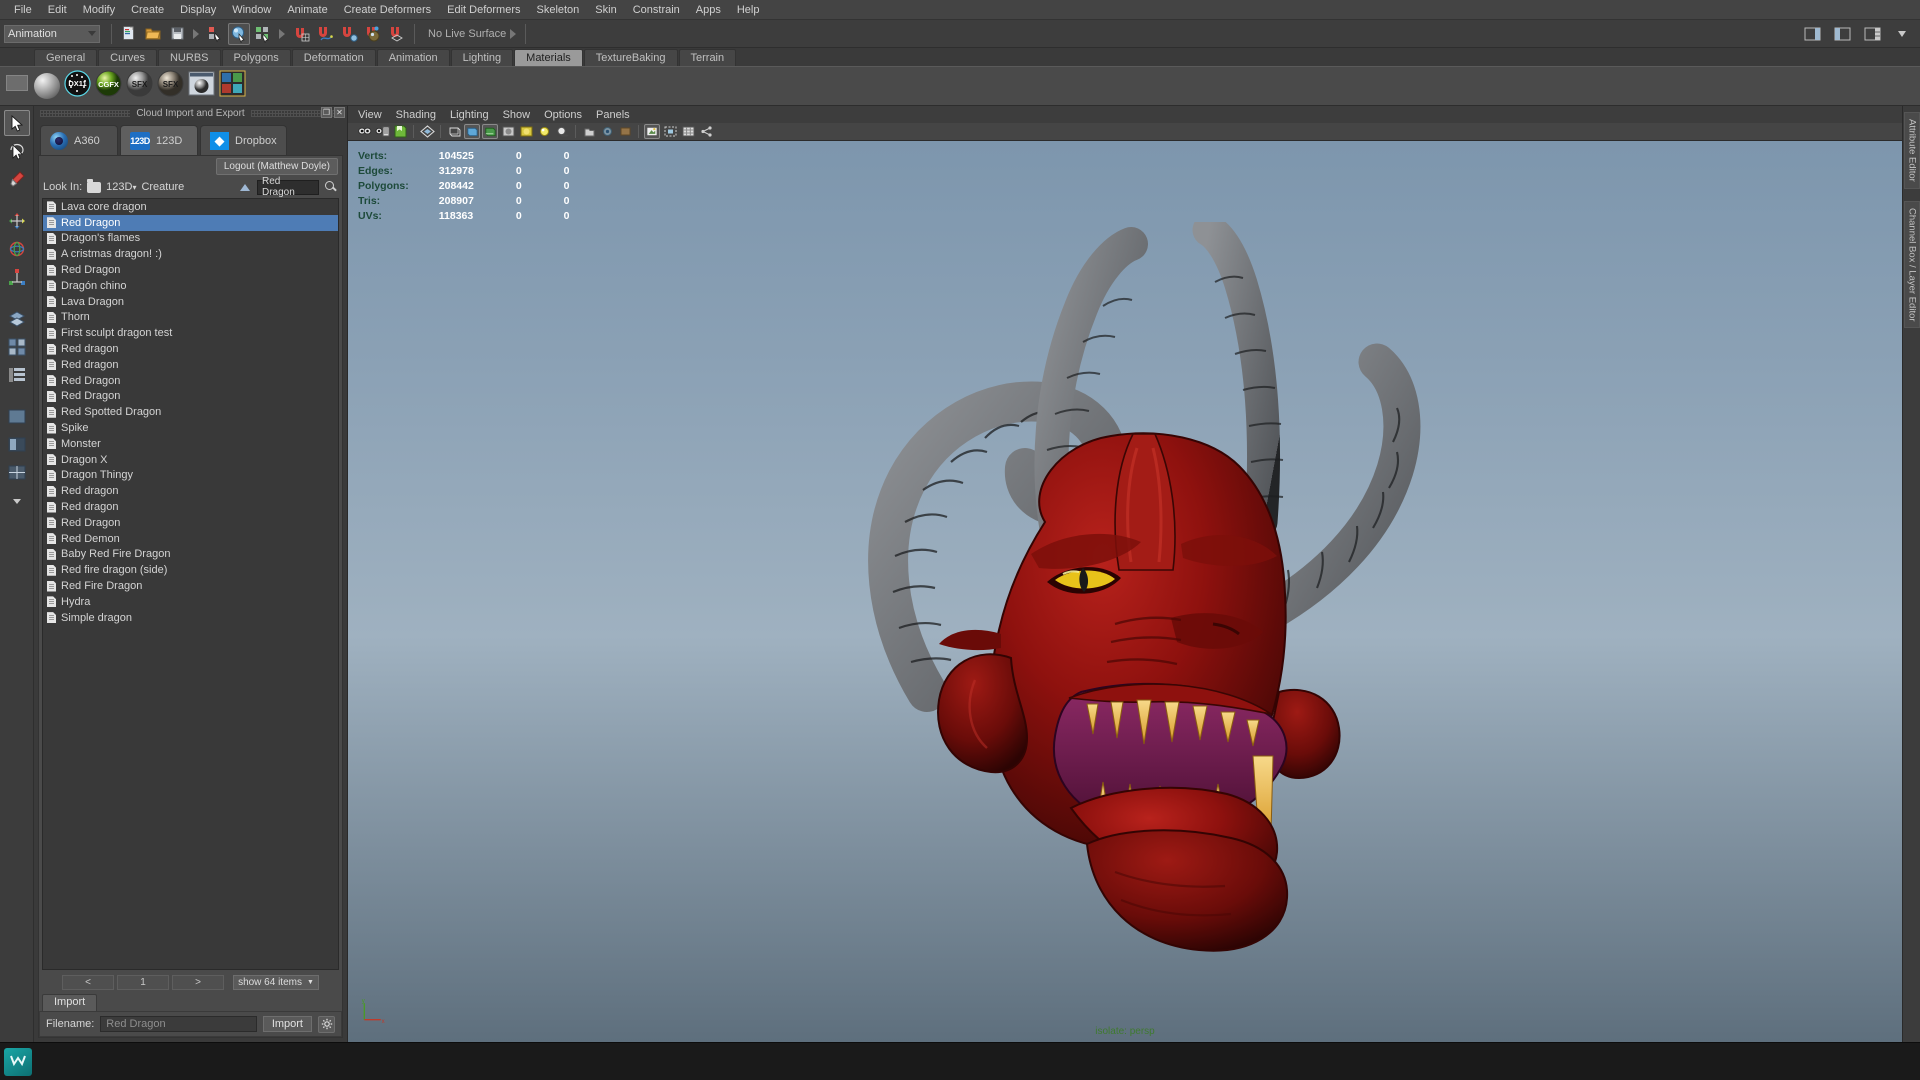  I want to click on layout-persp-outliner-icon, so click(17, 445).